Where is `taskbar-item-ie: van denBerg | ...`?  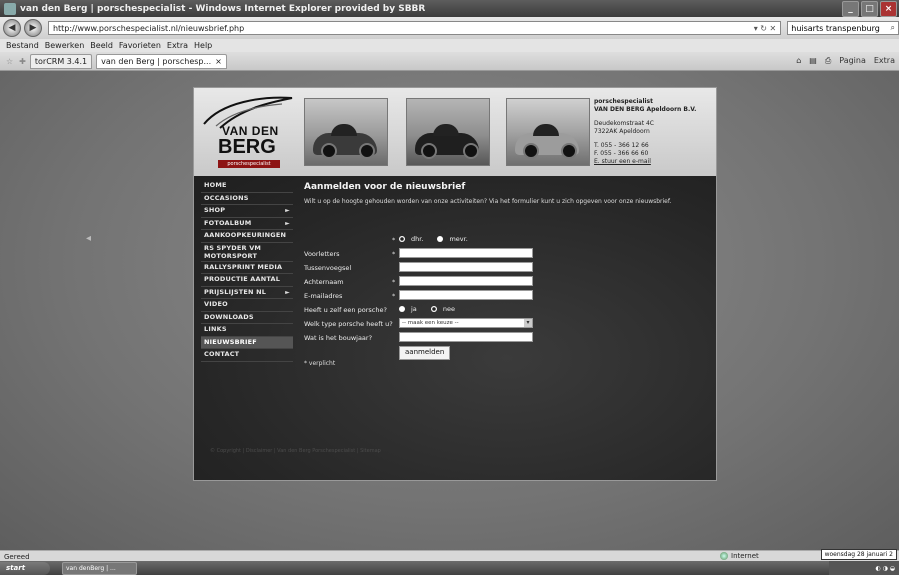
taskbar-item-ie: van denBerg | ... is located at coordinates (99, 568).